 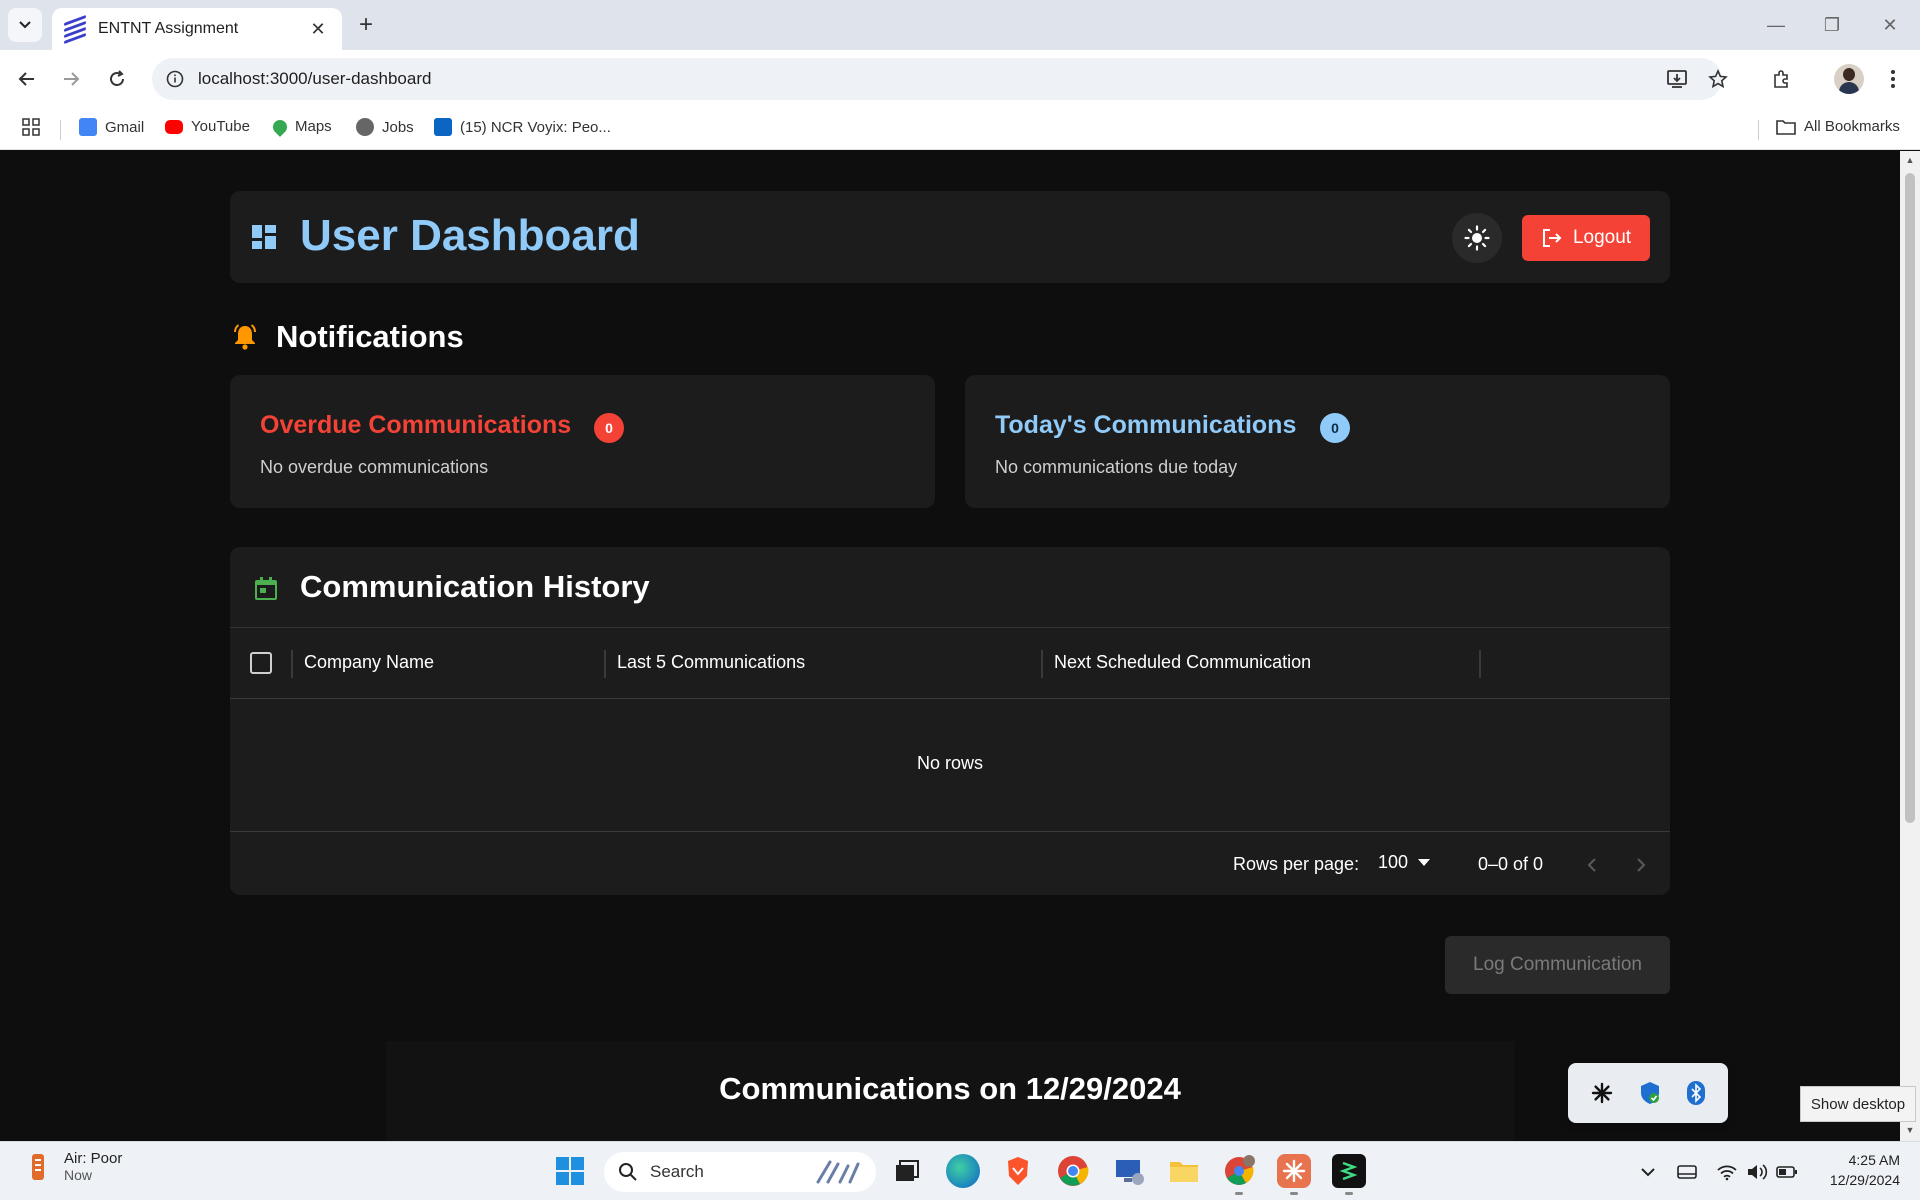 I want to click on tab-close-icon: ✕, so click(x=318, y=29).